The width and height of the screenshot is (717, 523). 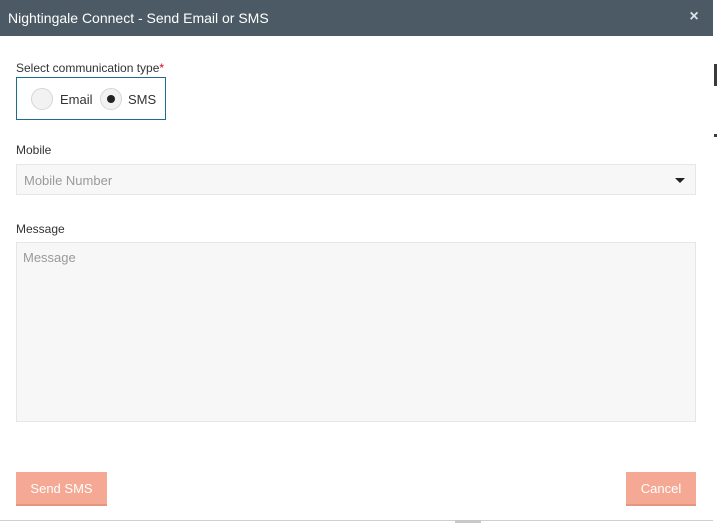 I want to click on communication-type-label-text: Select communication type, so click(x=88, y=68).